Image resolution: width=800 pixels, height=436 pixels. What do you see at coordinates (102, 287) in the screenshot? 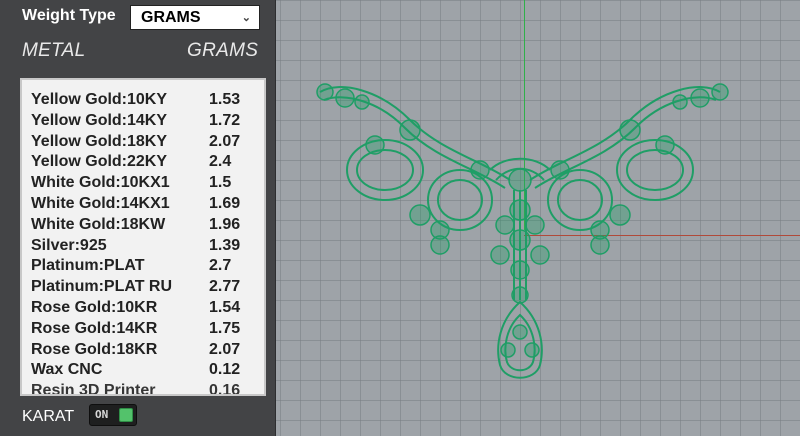
I see `metal-name: Platinum:PLAT RU` at bounding box center [102, 287].